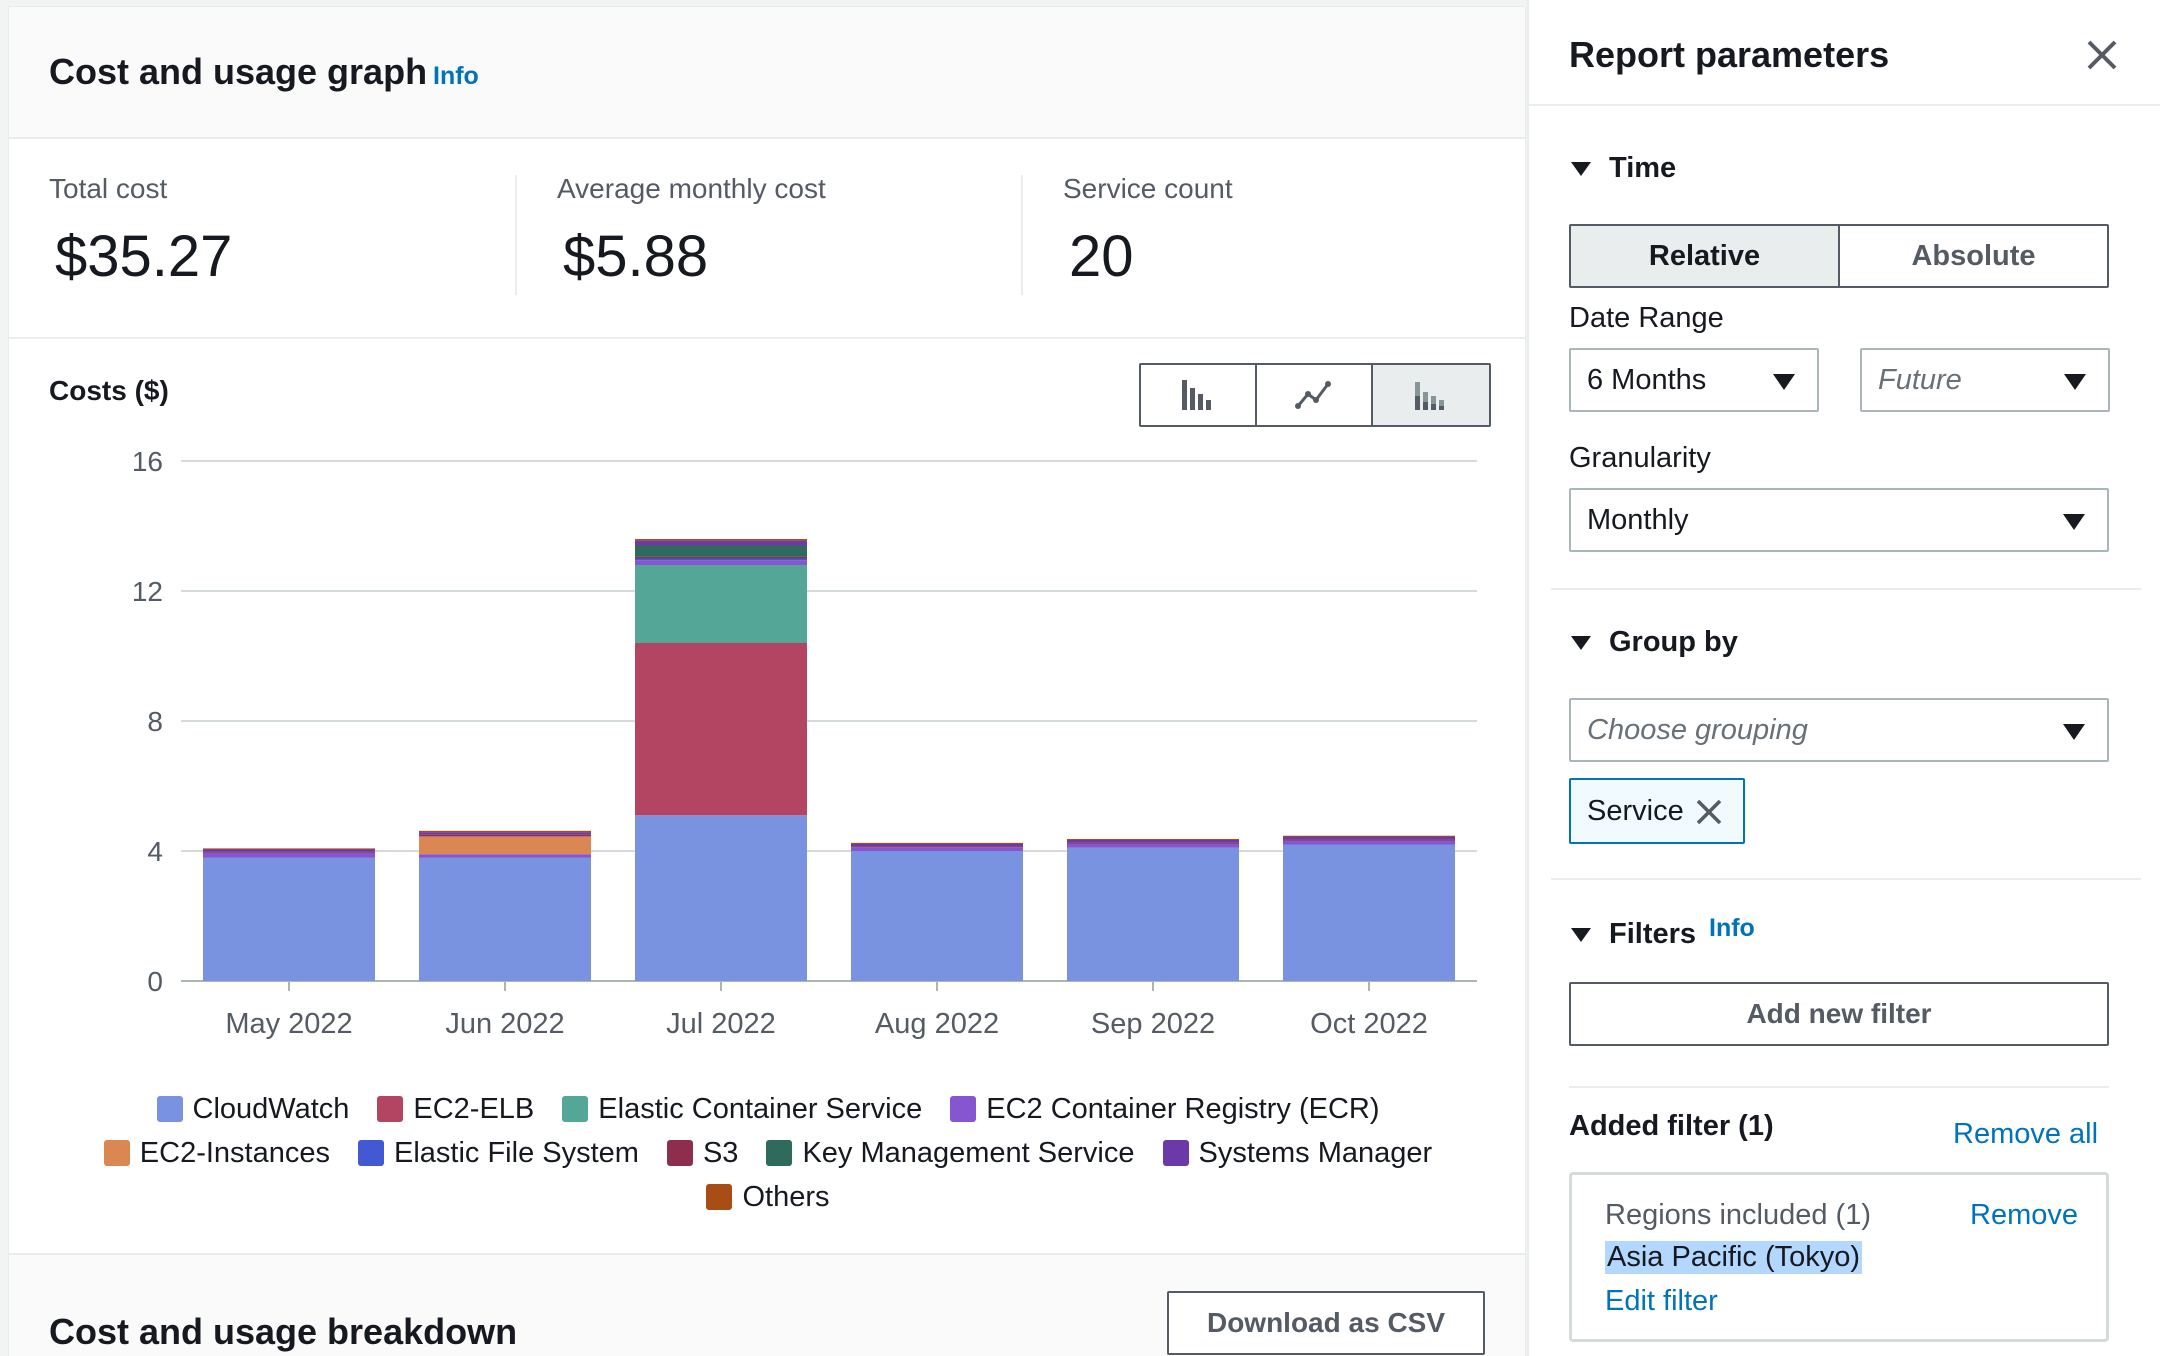 This screenshot has height=1356, width=2160. What do you see at coordinates (147, 461) in the screenshot?
I see `y-tick-label: 16` at bounding box center [147, 461].